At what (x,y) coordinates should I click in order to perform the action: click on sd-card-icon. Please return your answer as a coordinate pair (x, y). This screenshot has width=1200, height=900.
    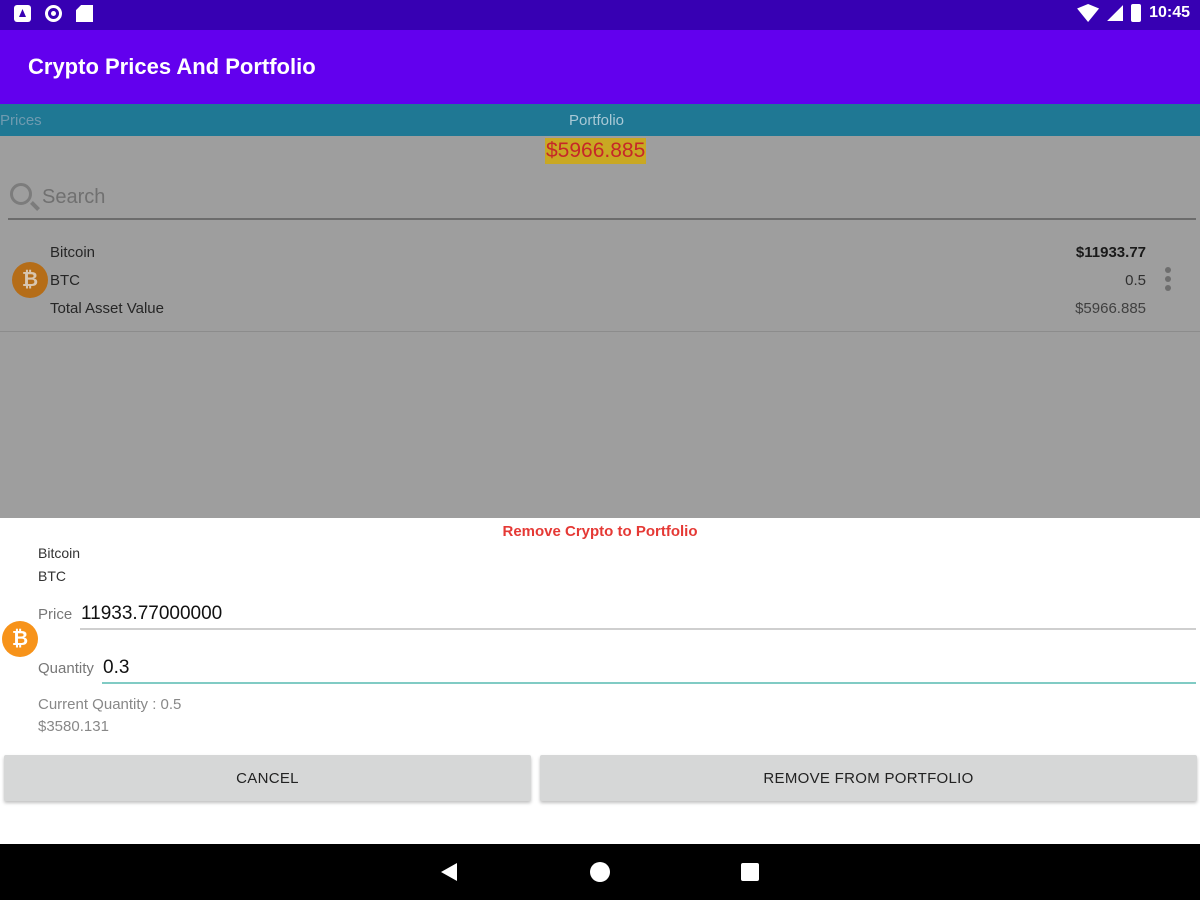
    Looking at the image, I should click on (84, 13).